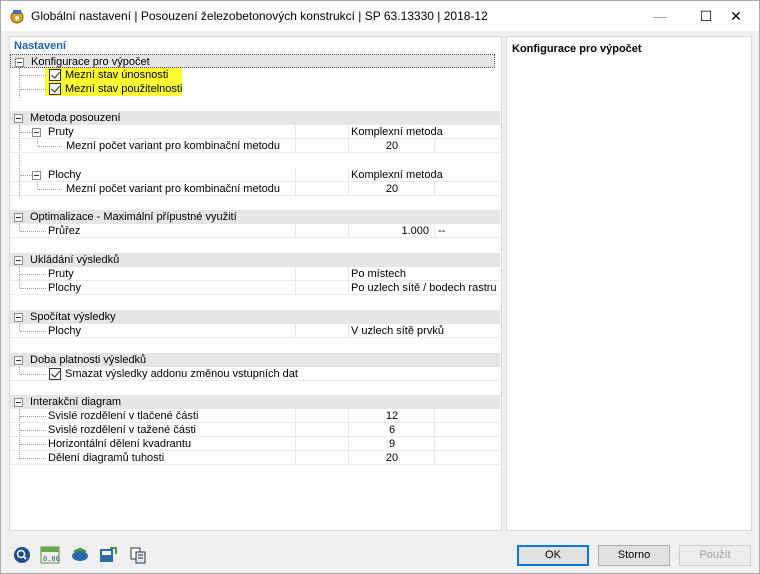 The width and height of the screenshot is (760, 574). I want to click on apply-button: Použít, so click(715, 555).